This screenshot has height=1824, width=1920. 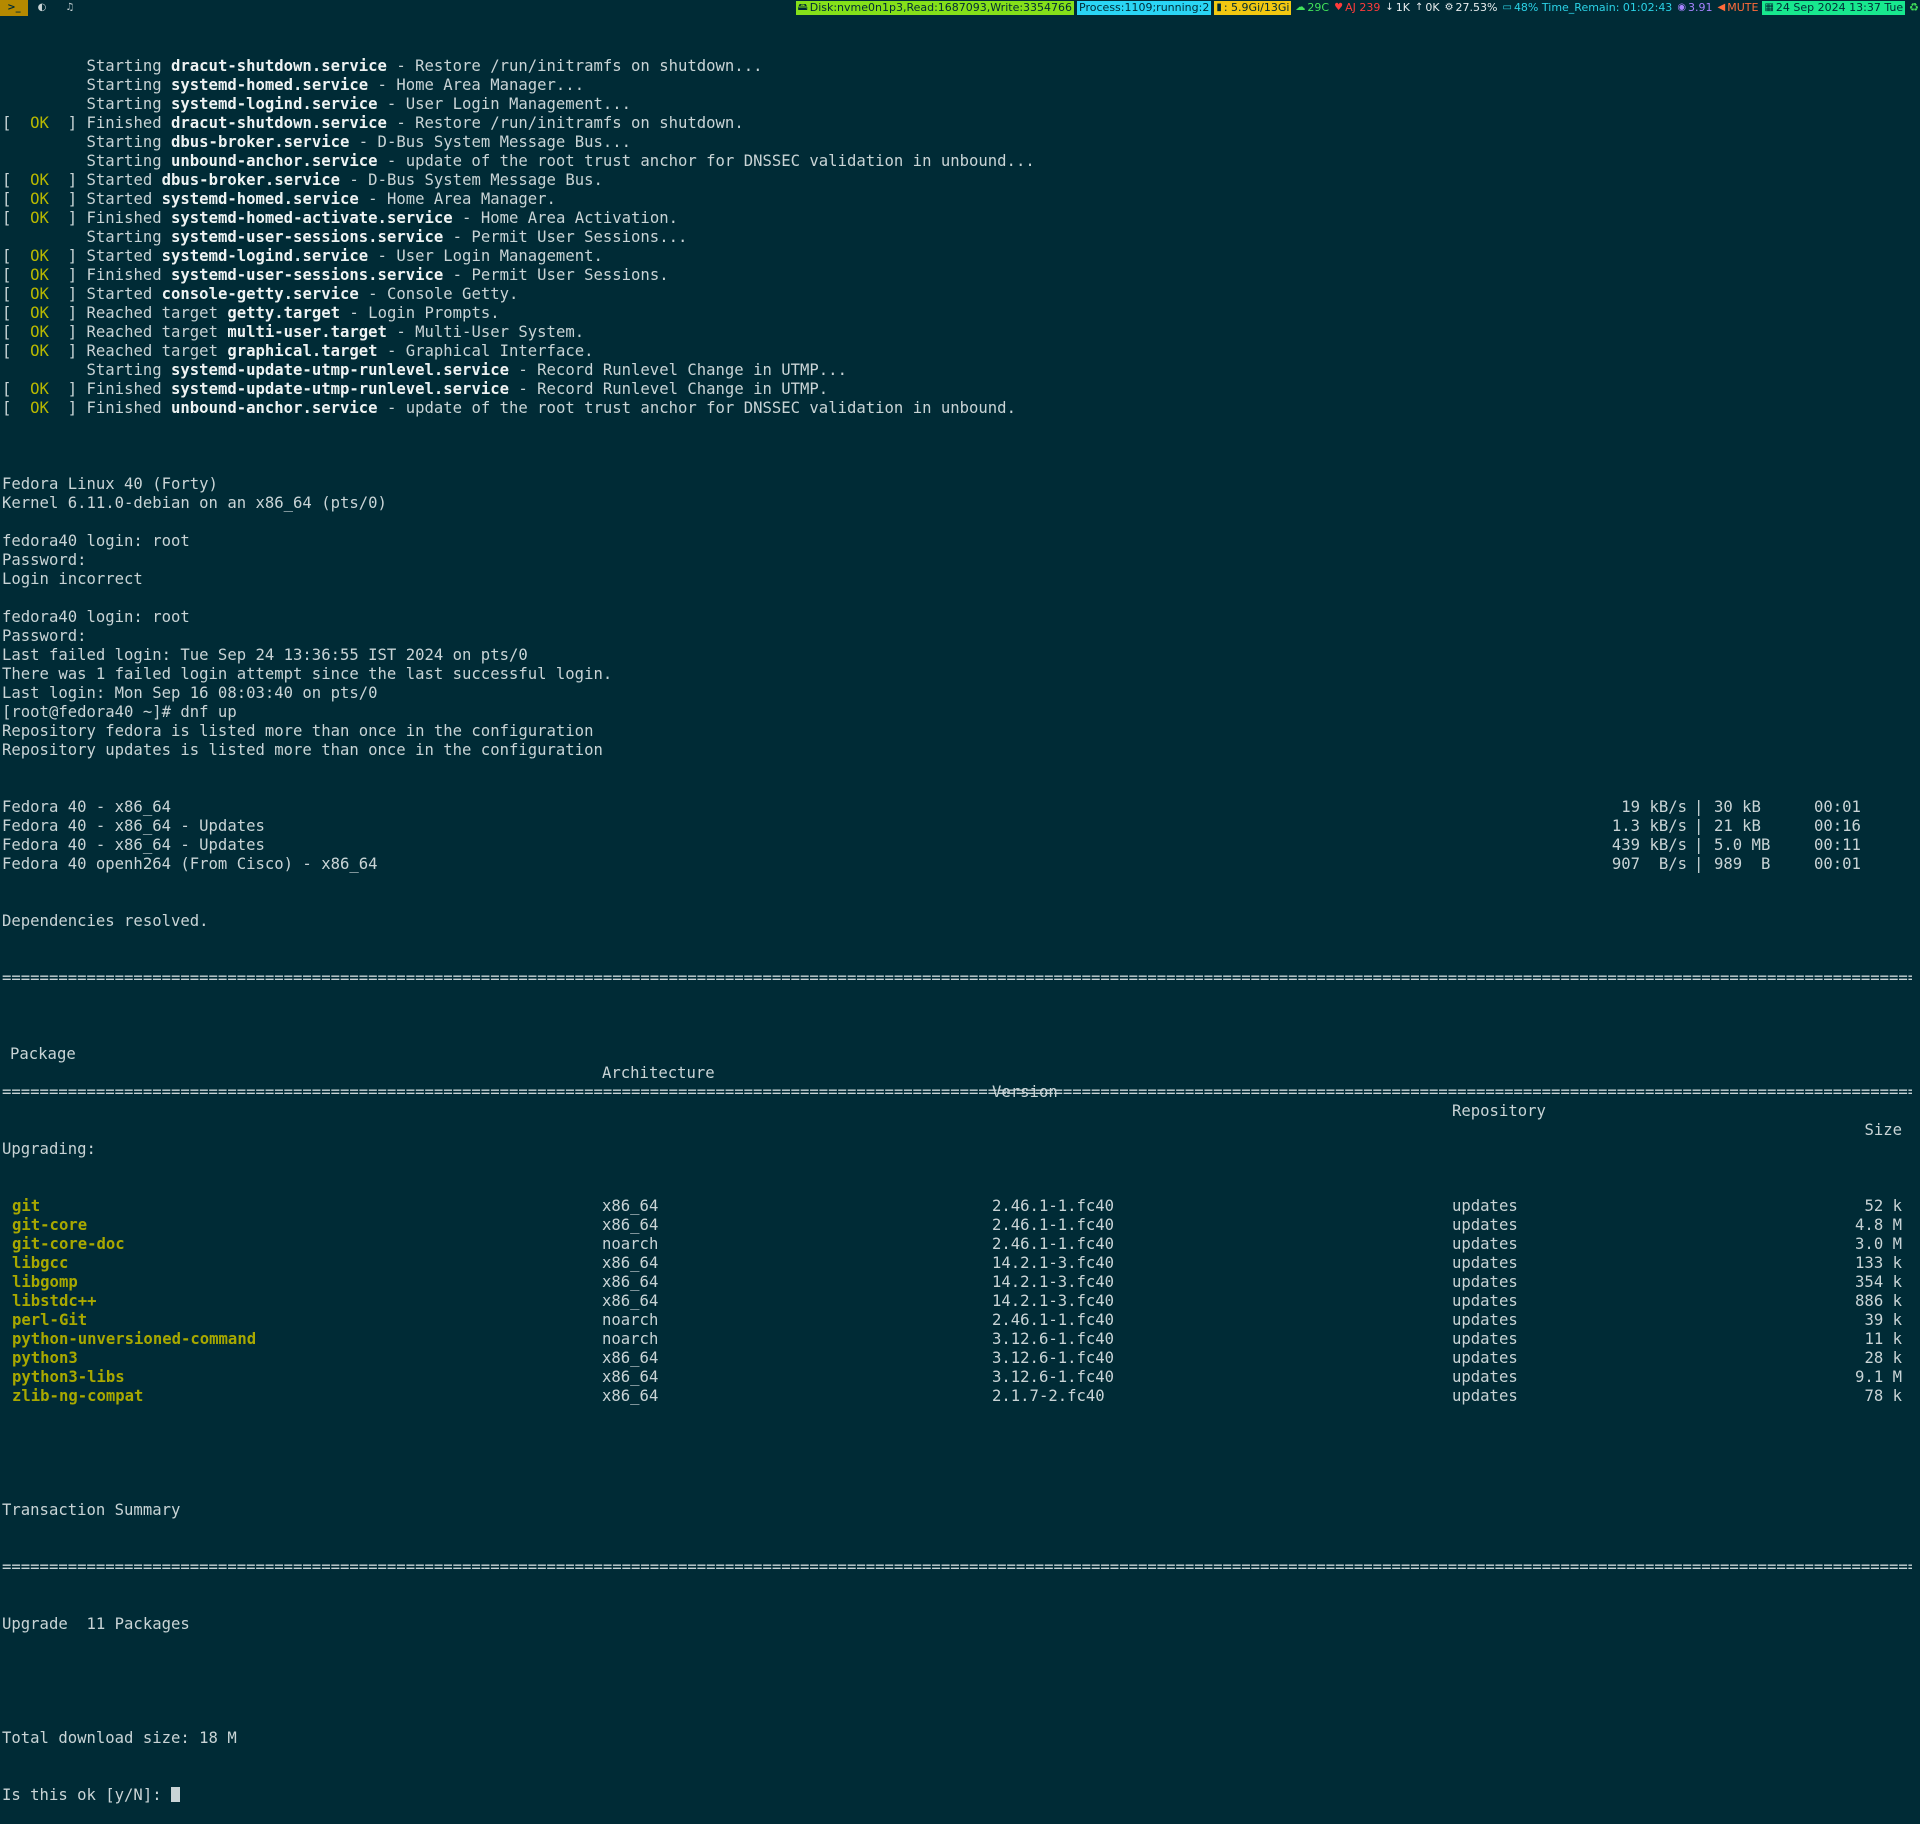 I want to click on table-row: libgomp x86_64 14.2.1-3.fc40 updates 354 k, so click(x=957, y=1282).